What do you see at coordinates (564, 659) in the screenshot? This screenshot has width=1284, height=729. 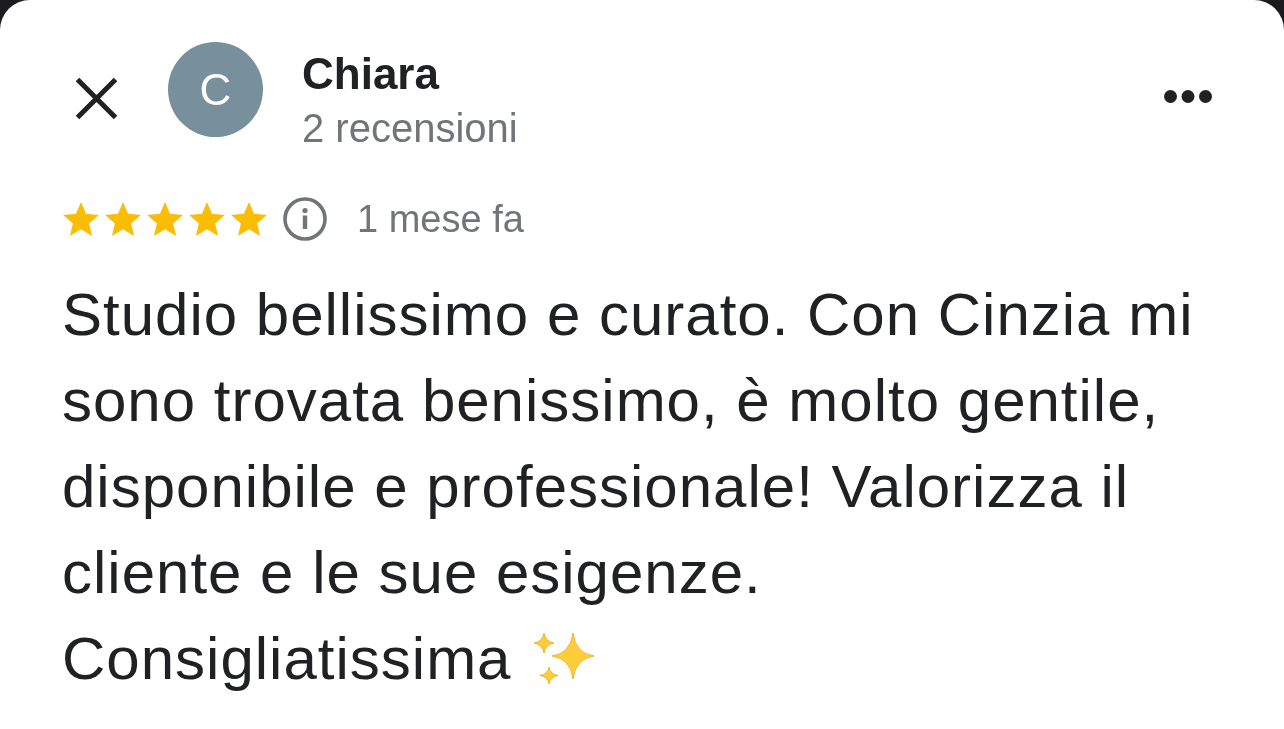 I see `sparkles-icon` at bounding box center [564, 659].